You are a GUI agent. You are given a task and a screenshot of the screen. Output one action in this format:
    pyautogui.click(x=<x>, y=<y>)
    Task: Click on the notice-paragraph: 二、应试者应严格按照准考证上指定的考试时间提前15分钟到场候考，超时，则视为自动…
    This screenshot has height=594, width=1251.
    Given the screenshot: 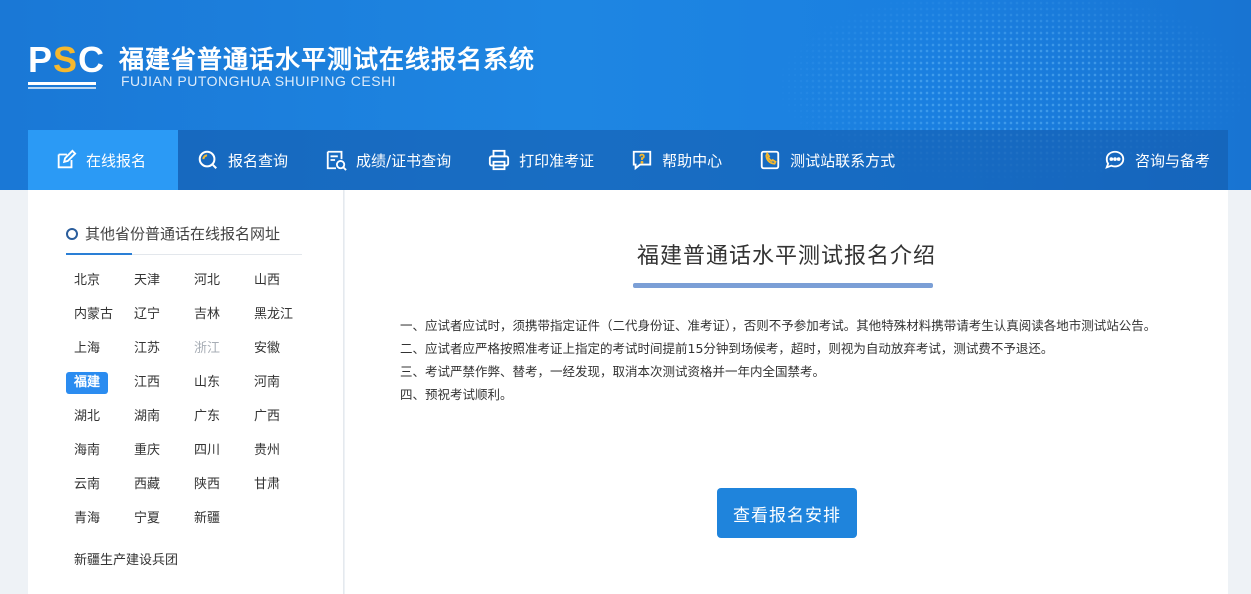 What is the action you would take?
    pyautogui.click(x=727, y=348)
    